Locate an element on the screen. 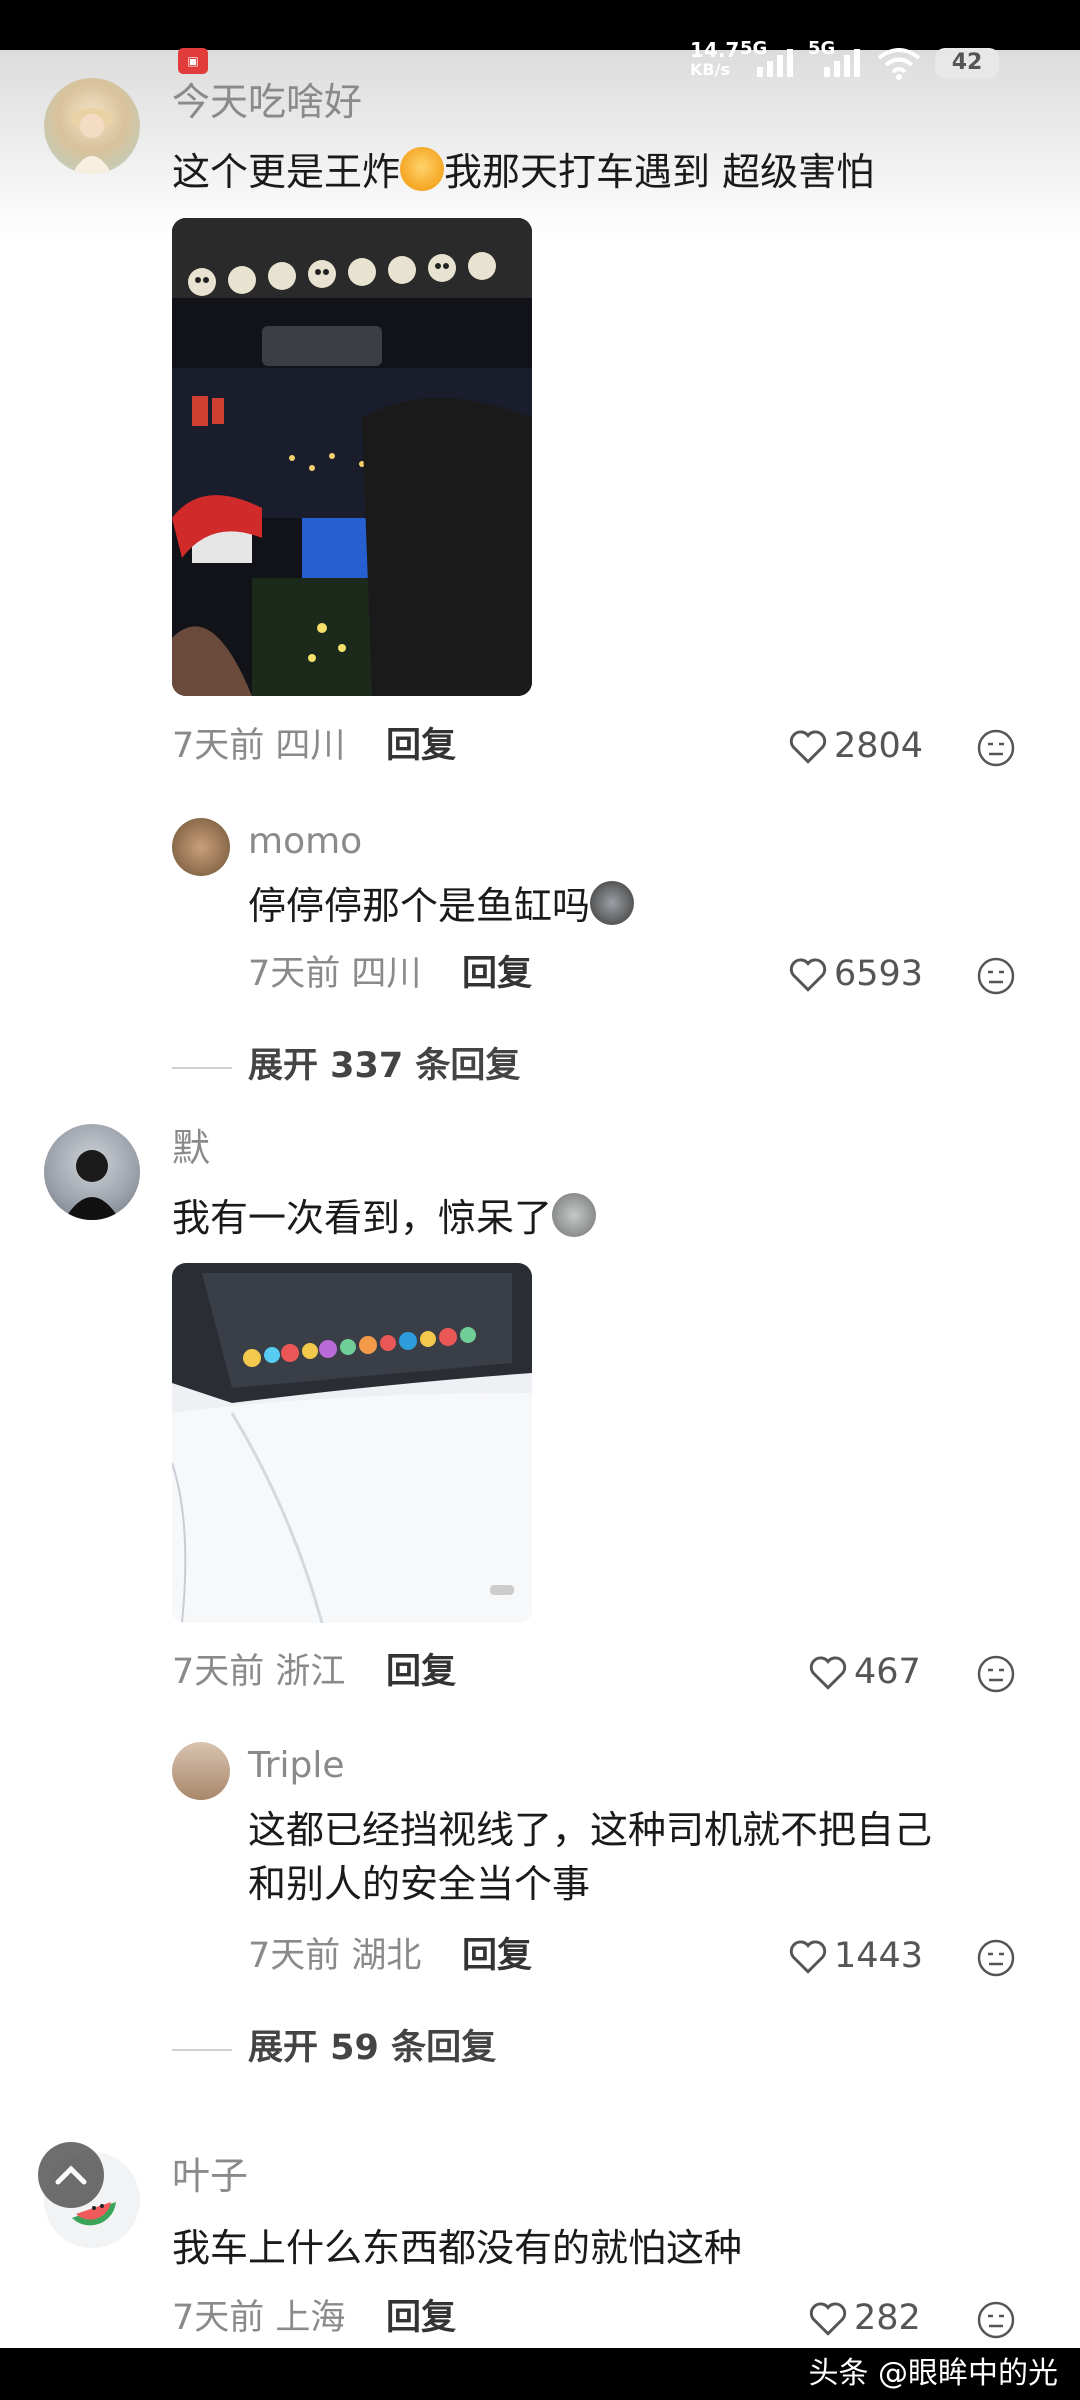  like-button: 282 is located at coordinates (864, 2318).